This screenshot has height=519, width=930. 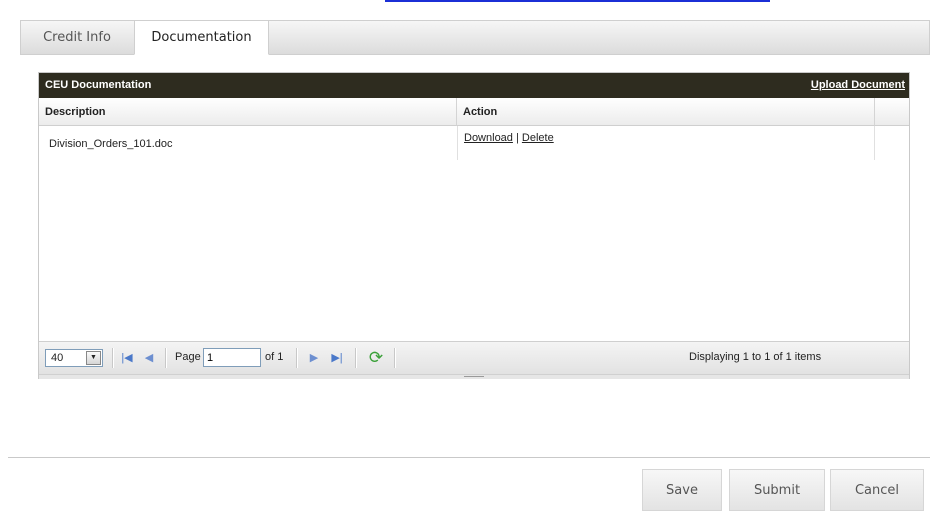 I want to click on cell-action: Download | Delete, so click(x=666, y=143).